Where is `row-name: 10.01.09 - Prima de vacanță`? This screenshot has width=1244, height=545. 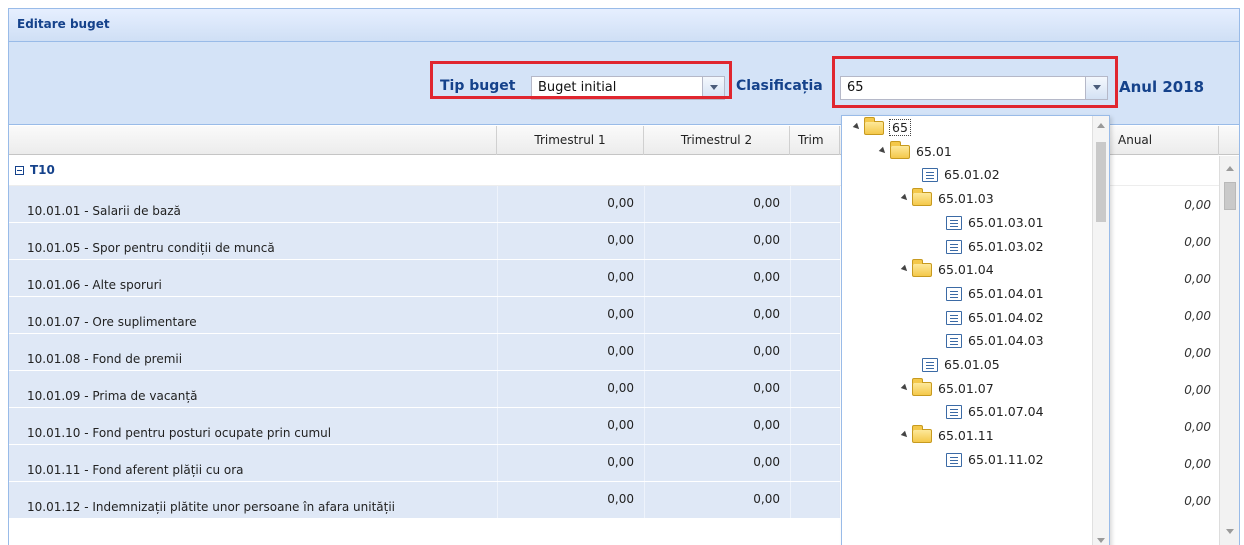
row-name: 10.01.09 - Prima de vacanță is located at coordinates (253, 389).